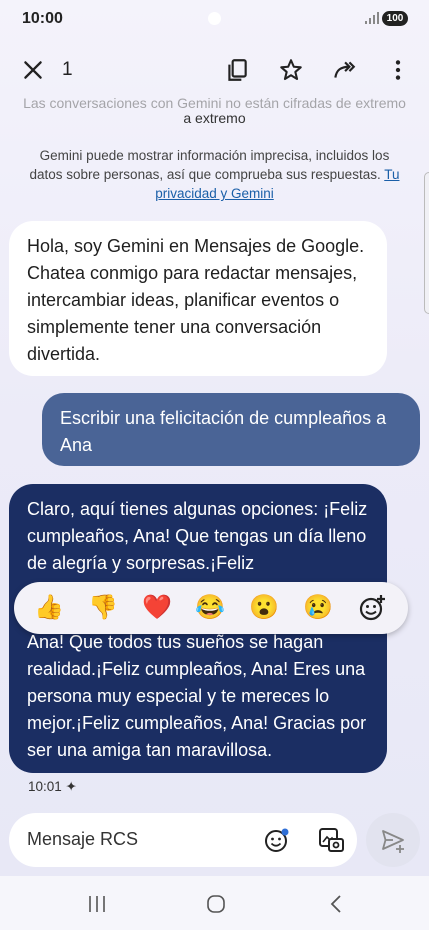 The image size is (429, 930). I want to click on status-time: 10:00, so click(42, 18).